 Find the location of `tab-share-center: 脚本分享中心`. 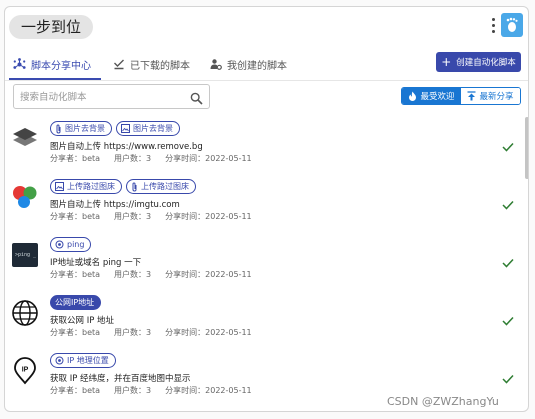

tab-share-center: 脚本分享中心 is located at coordinates (52, 64).